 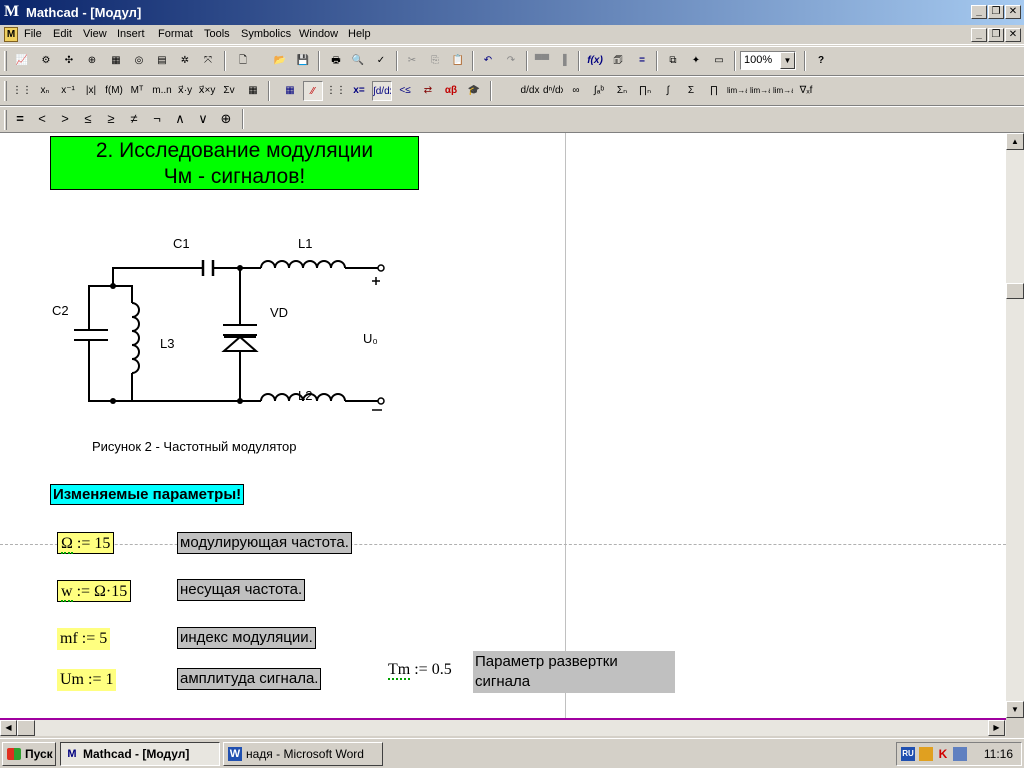 I want to click on derivative-icon: d/dx, so click(x=530, y=91).